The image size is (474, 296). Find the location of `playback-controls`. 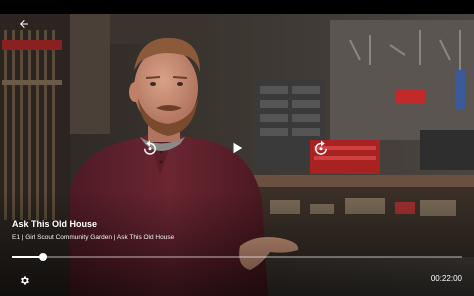

playback-controls is located at coordinates (237, 148).